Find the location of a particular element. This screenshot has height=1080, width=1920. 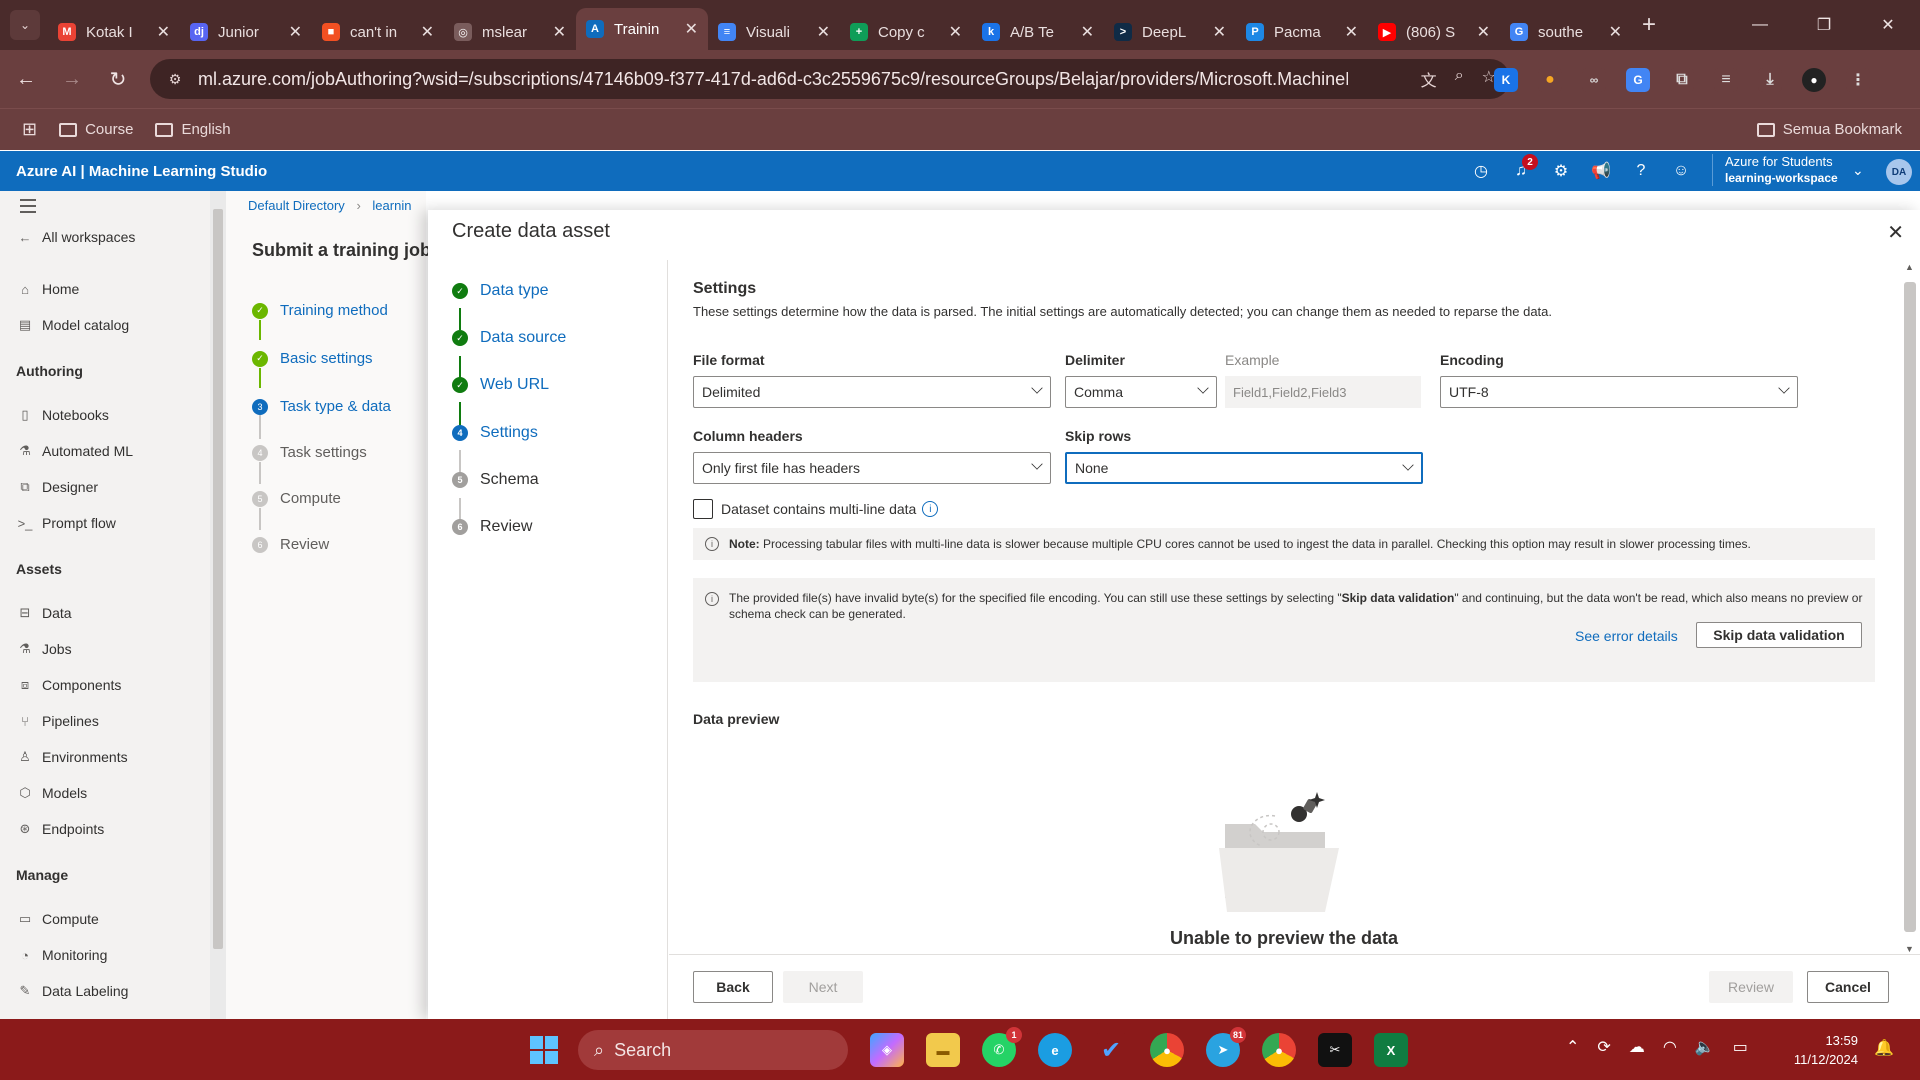

nav-pipelines: ⑂ Pipelines is located at coordinates (57, 721).